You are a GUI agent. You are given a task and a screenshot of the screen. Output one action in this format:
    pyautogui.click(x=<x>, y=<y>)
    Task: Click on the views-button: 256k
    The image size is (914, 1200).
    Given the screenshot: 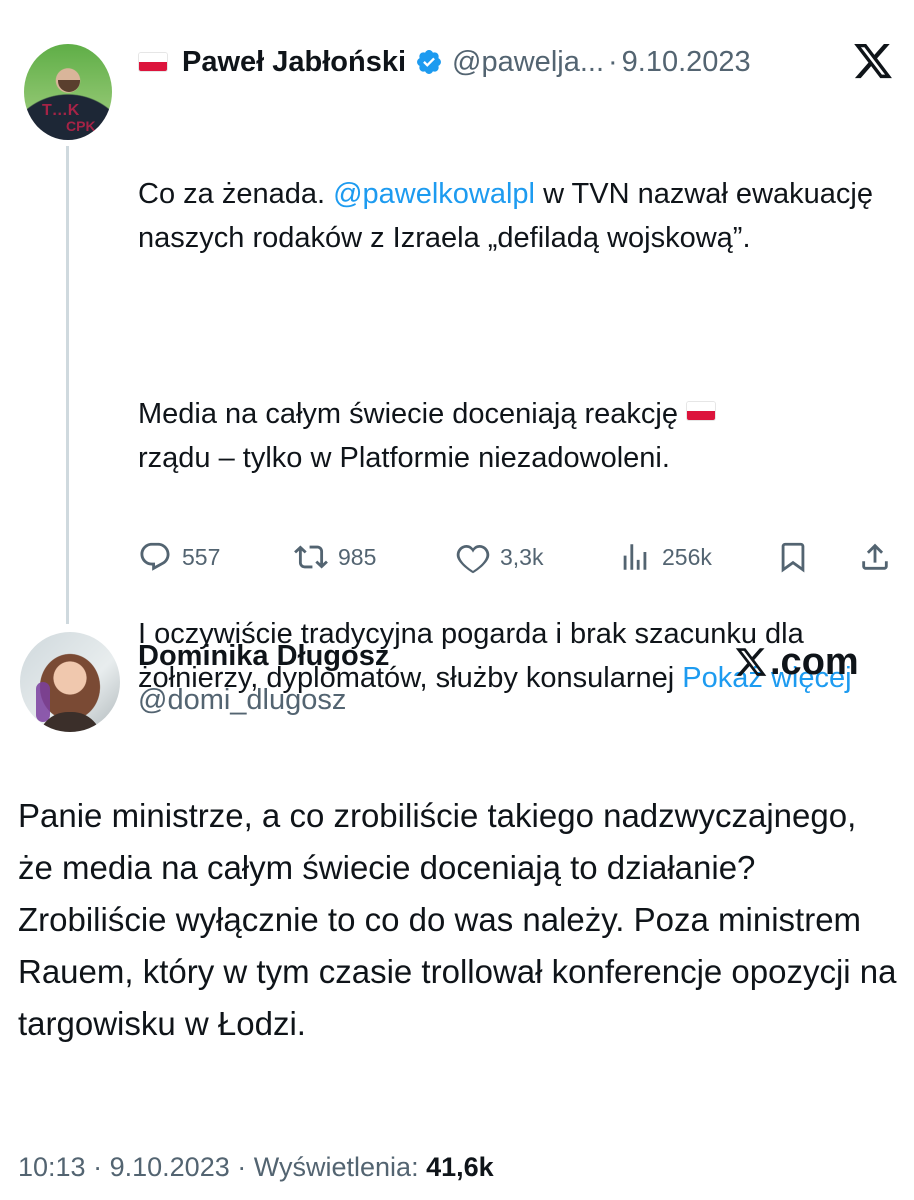 What is the action you would take?
    pyautogui.click(x=665, y=557)
    